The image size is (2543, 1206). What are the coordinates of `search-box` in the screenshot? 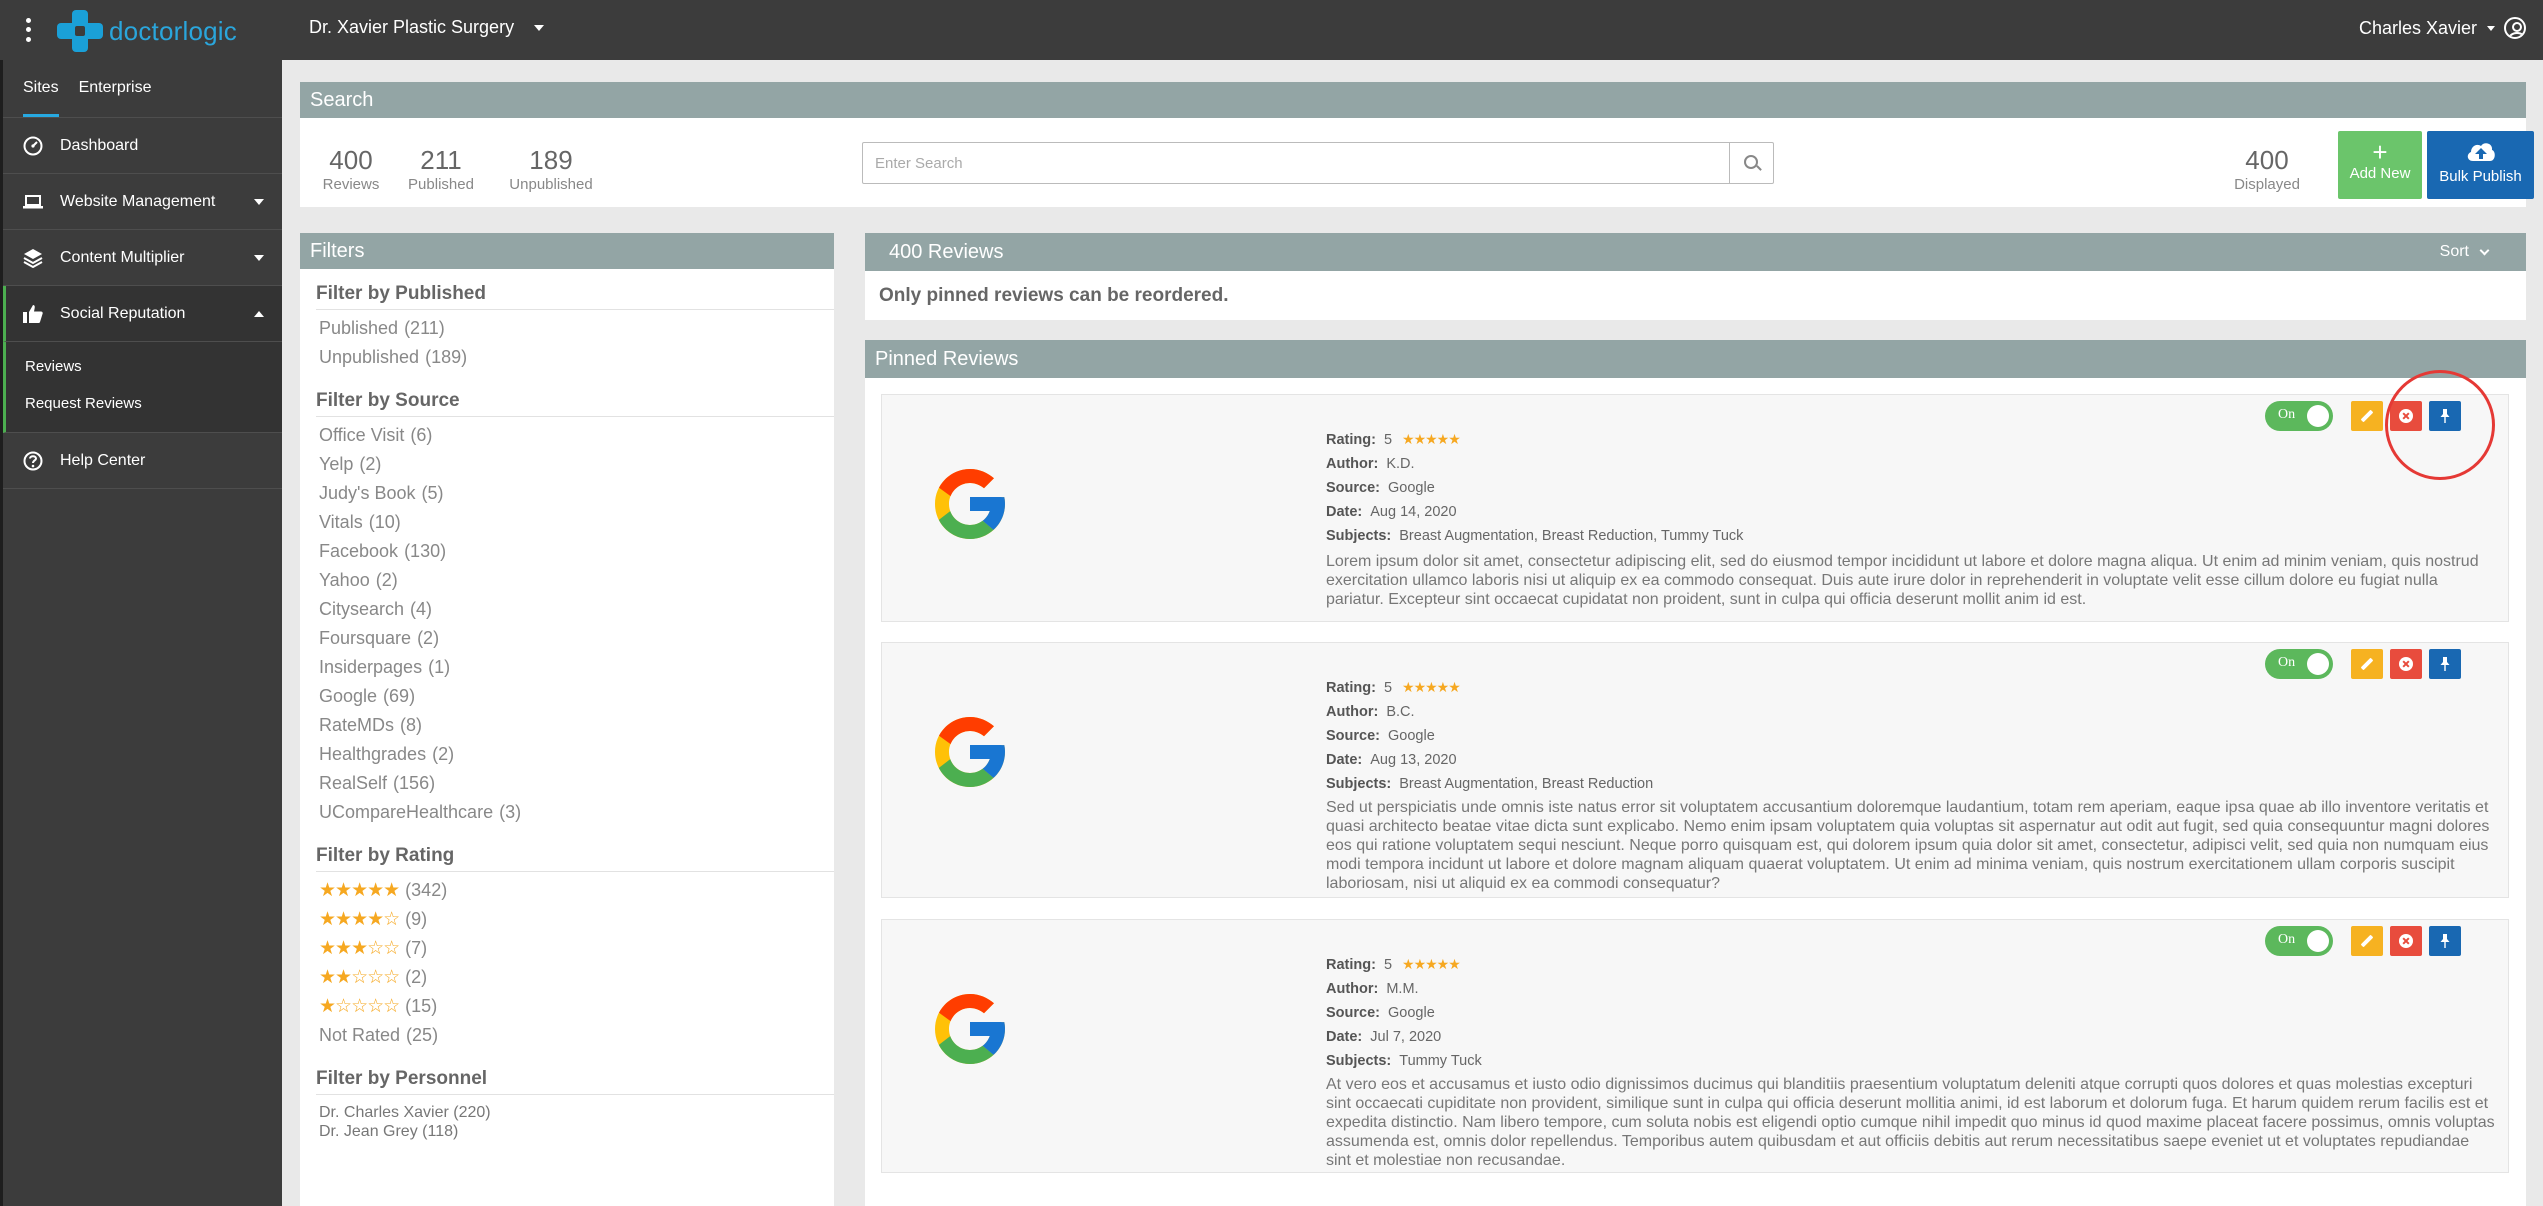 It's located at (1318, 163).